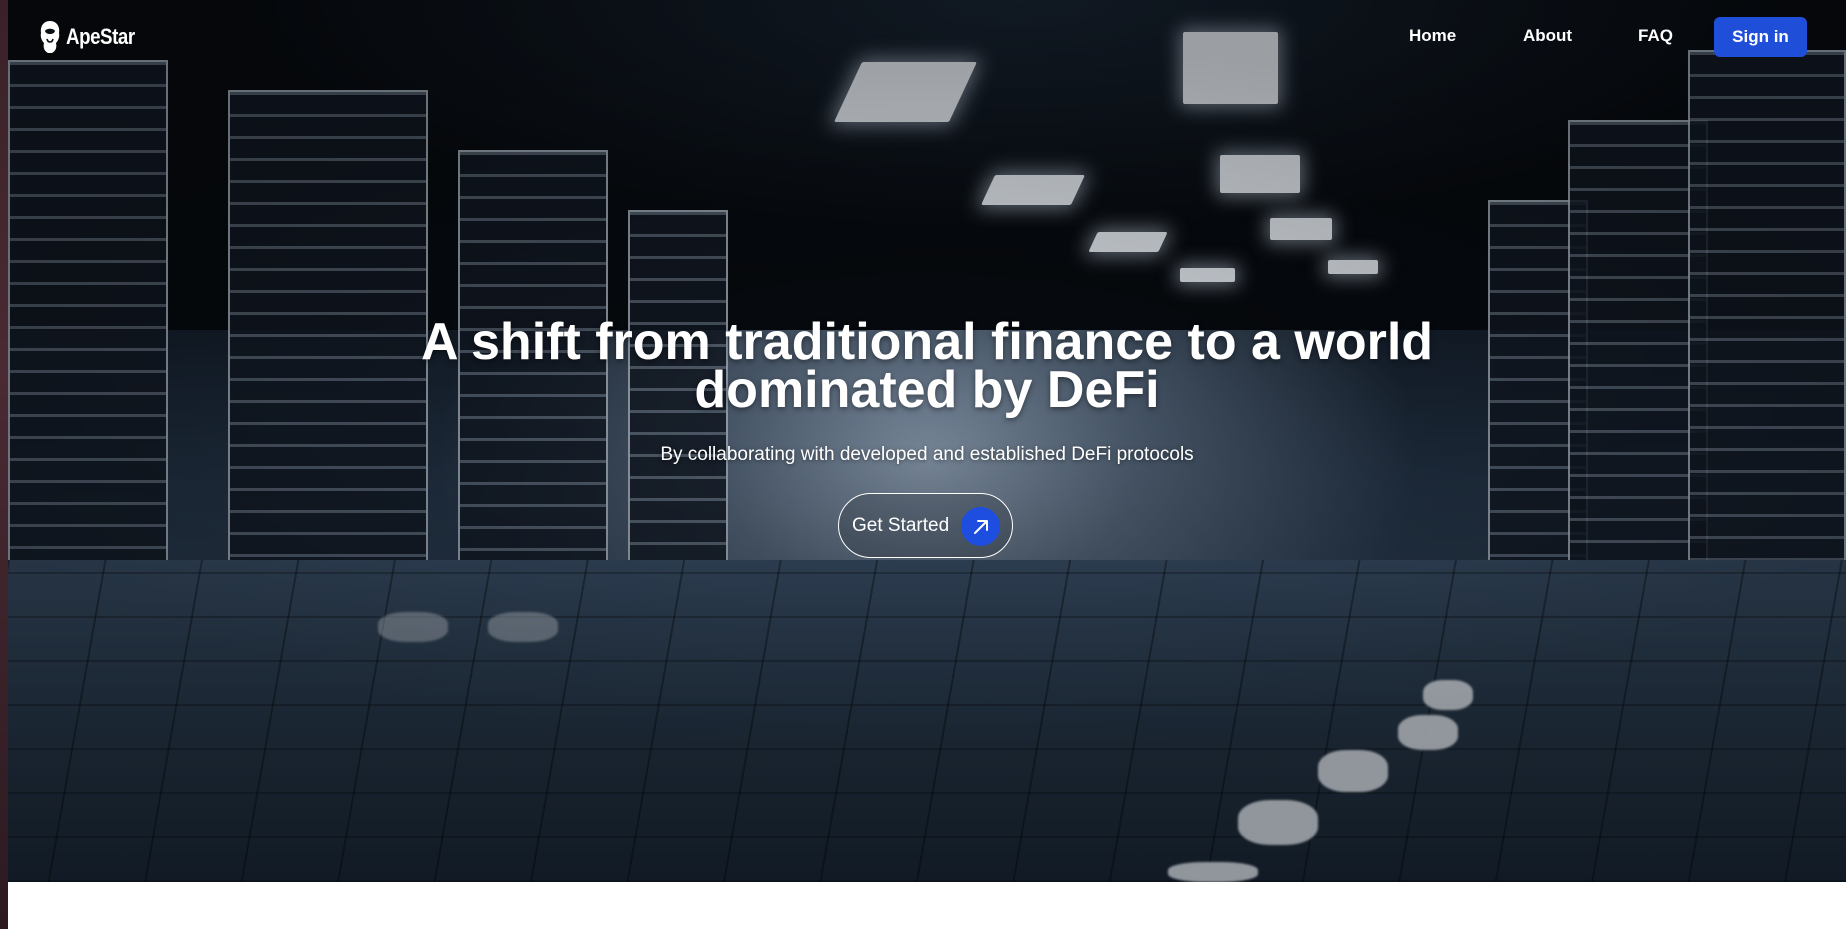 The image size is (1846, 929). I want to click on get-started-button: Get Started, so click(925, 525).